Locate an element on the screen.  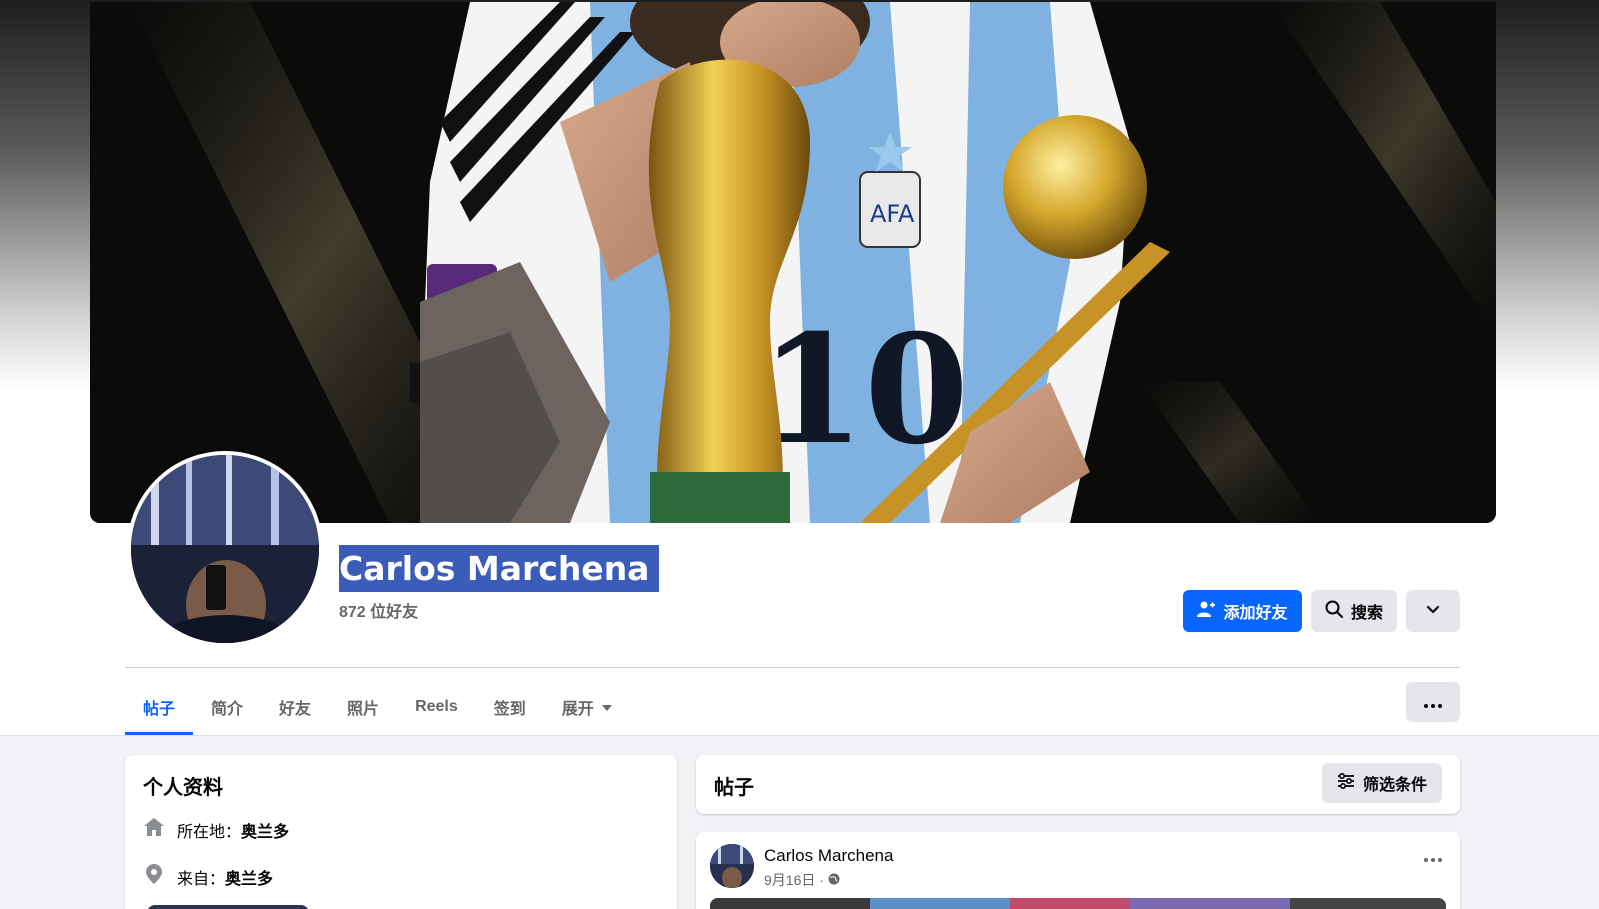
intro-lives-row: 所在地：奥兰多 is located at coordinates (216, 829).